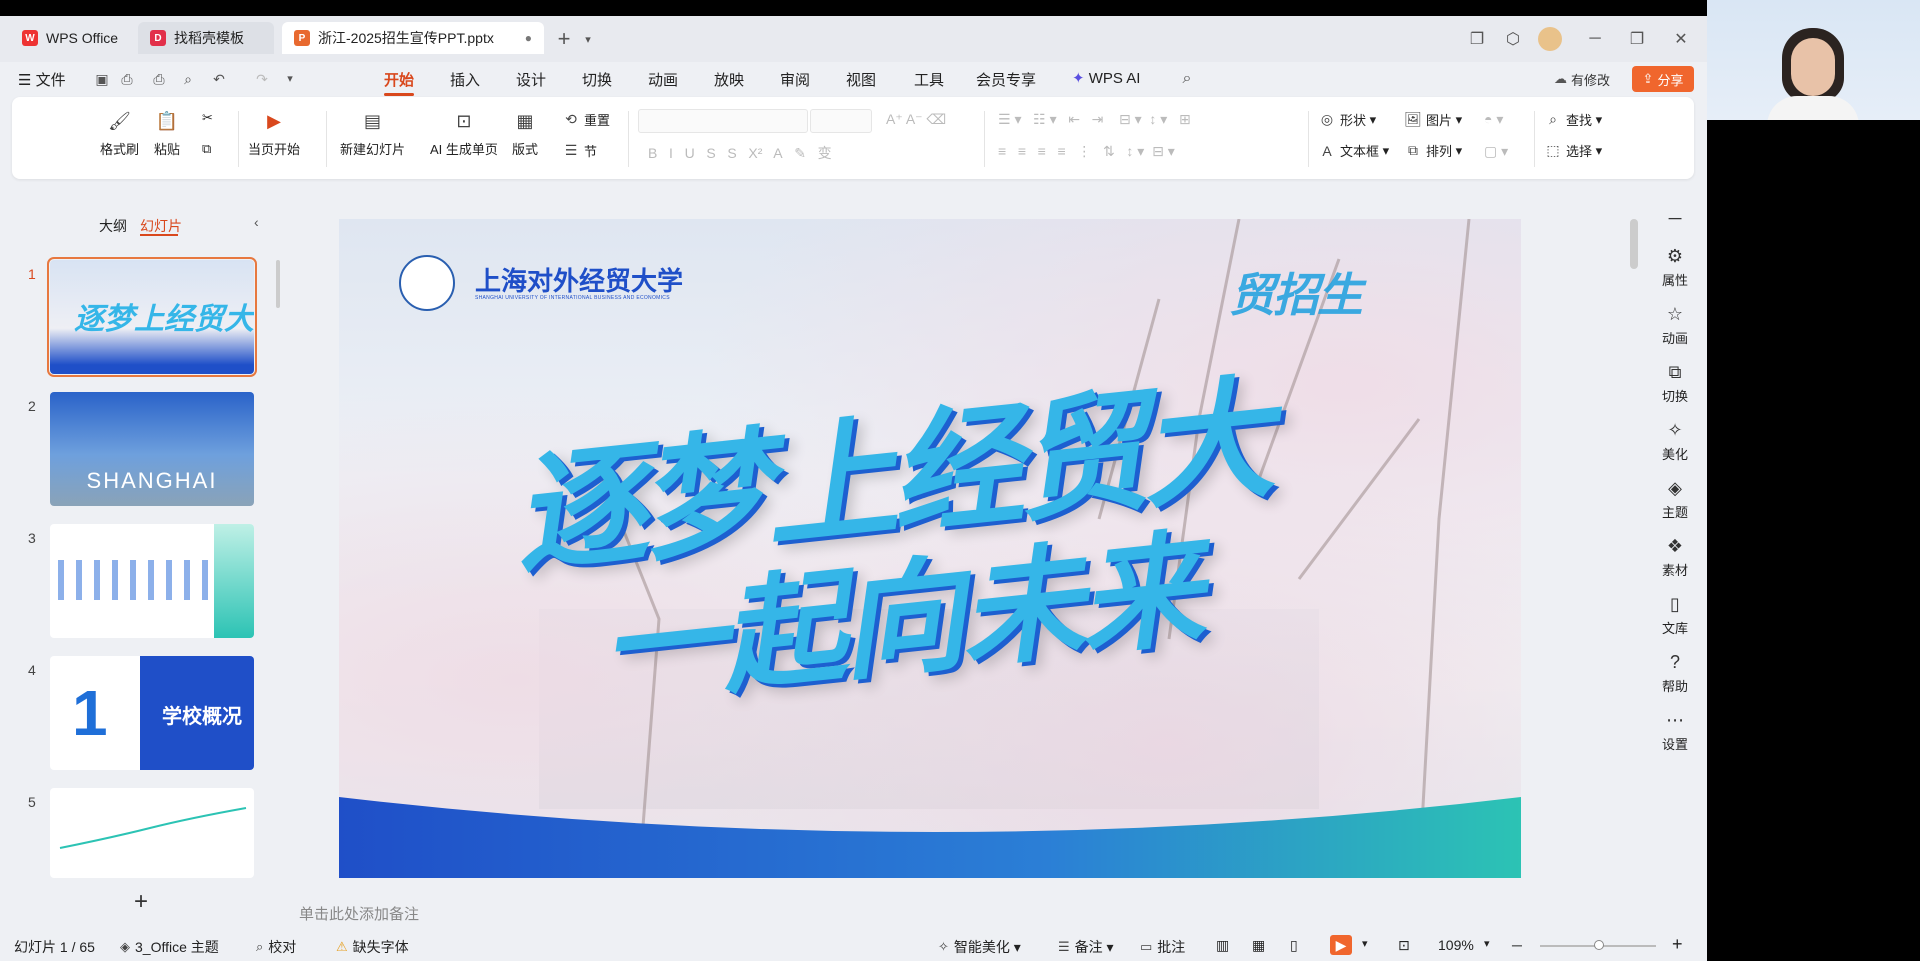  Describe the element at coordinates (1599, 945) in the screenshot. I see `zoom-slider-handle` at that location.